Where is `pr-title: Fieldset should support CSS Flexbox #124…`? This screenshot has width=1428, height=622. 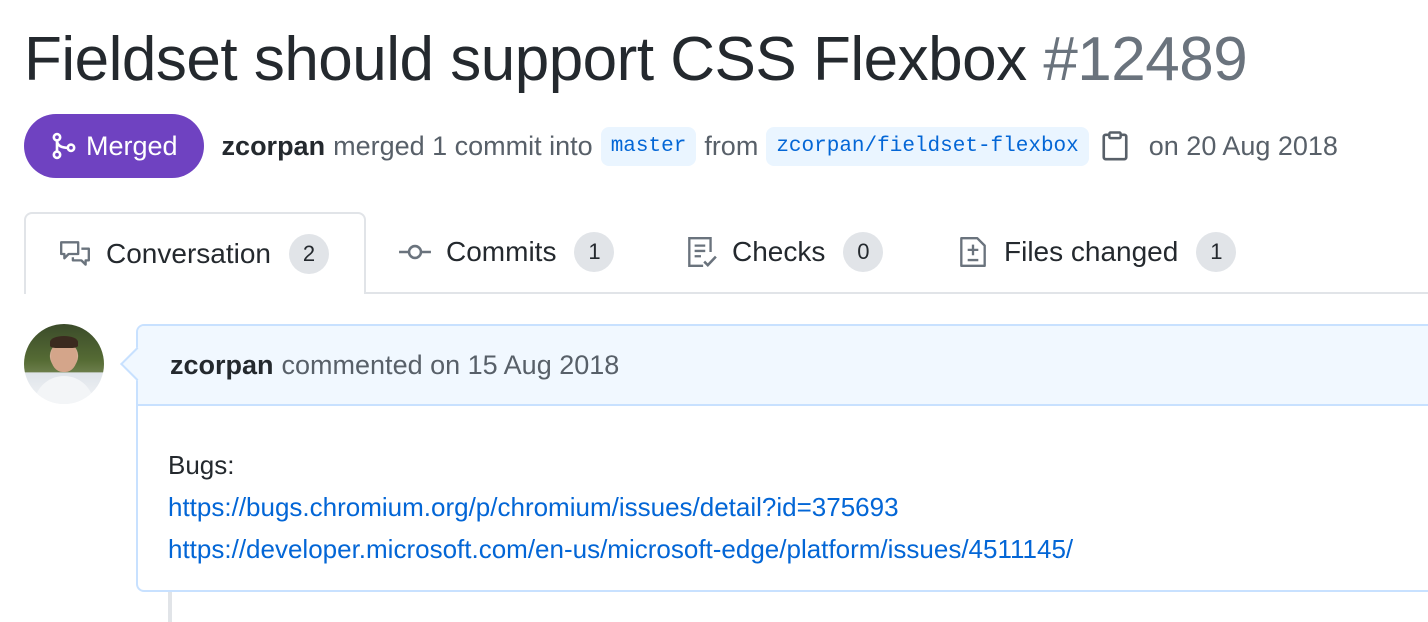 pr-title: Fieldset should support CSS Flexbox #124… is located at coordinates (636, 60).